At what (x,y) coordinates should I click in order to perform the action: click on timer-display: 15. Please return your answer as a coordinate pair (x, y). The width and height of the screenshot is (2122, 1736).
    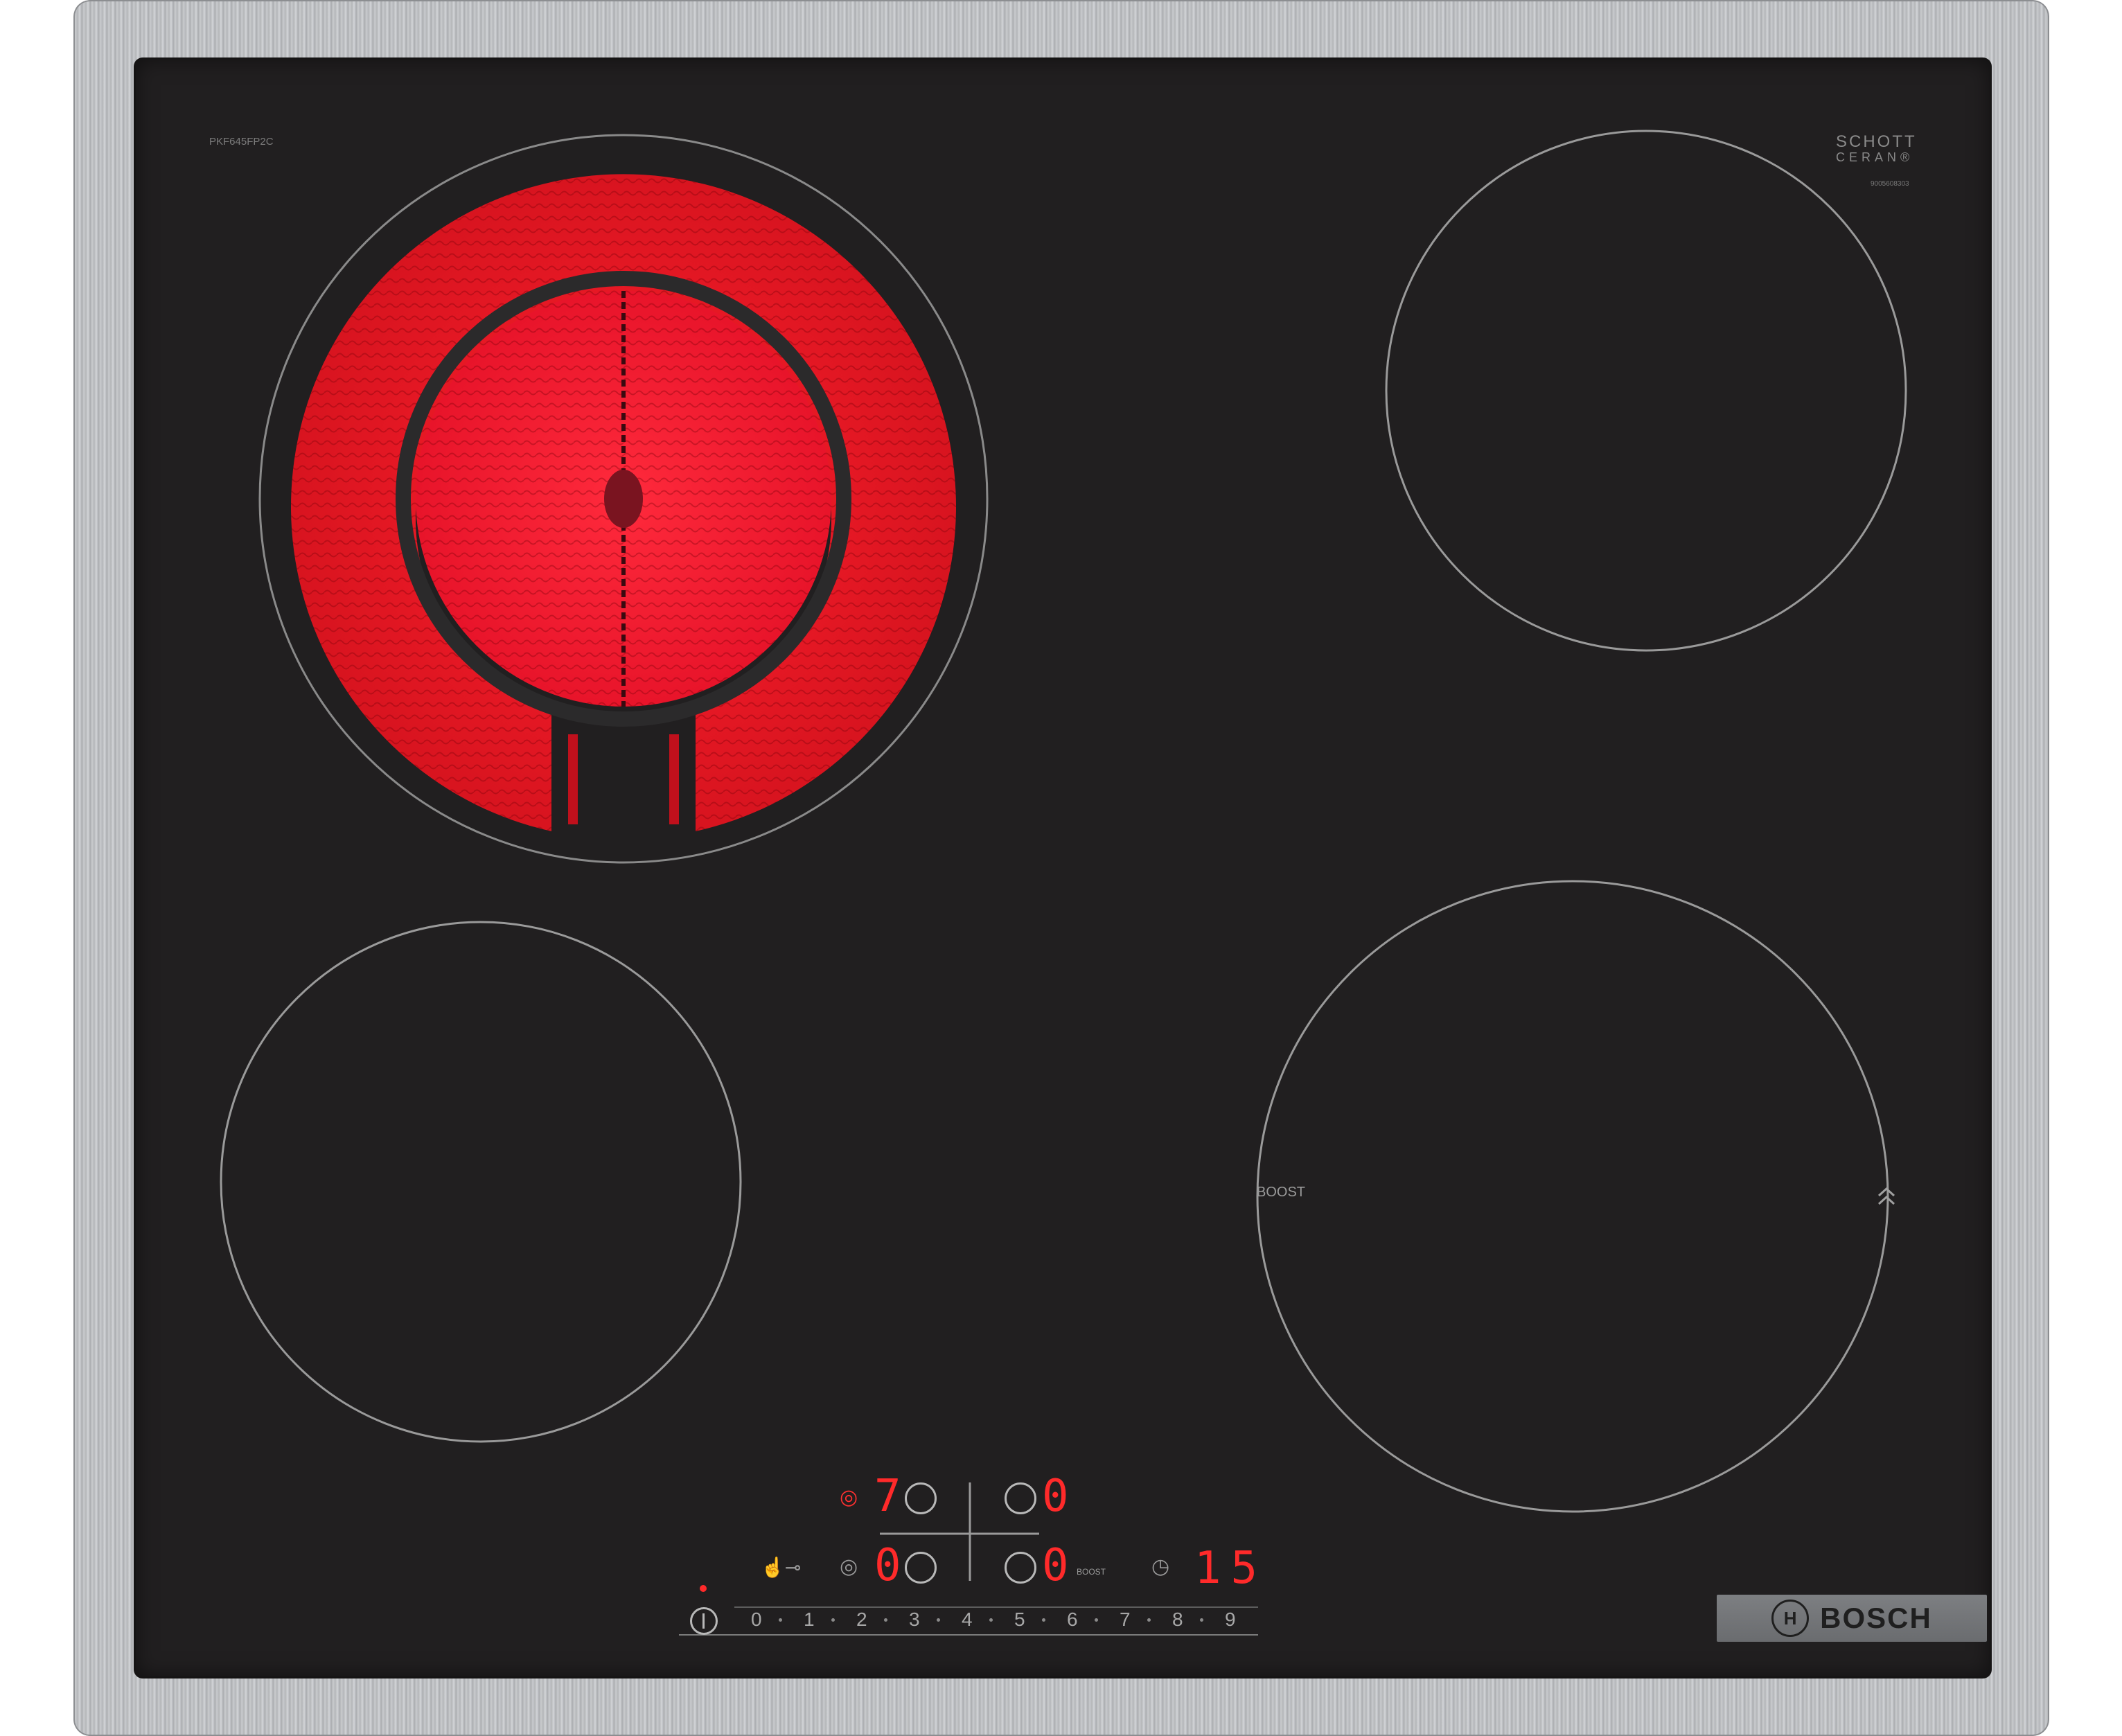
    Looking at the image, I should click on (1231, 1568).